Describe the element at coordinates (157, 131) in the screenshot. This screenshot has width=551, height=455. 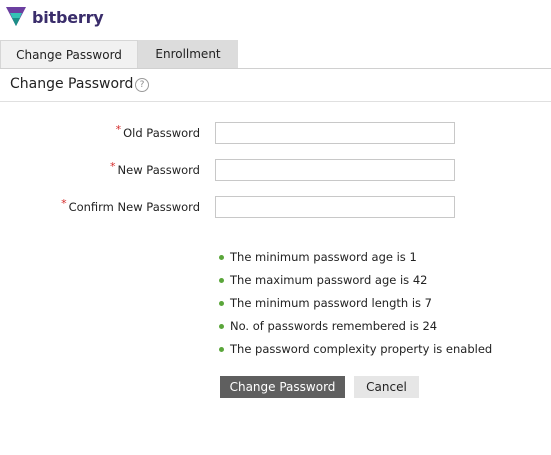
I see `old-password-label: * Old Password` at that location.